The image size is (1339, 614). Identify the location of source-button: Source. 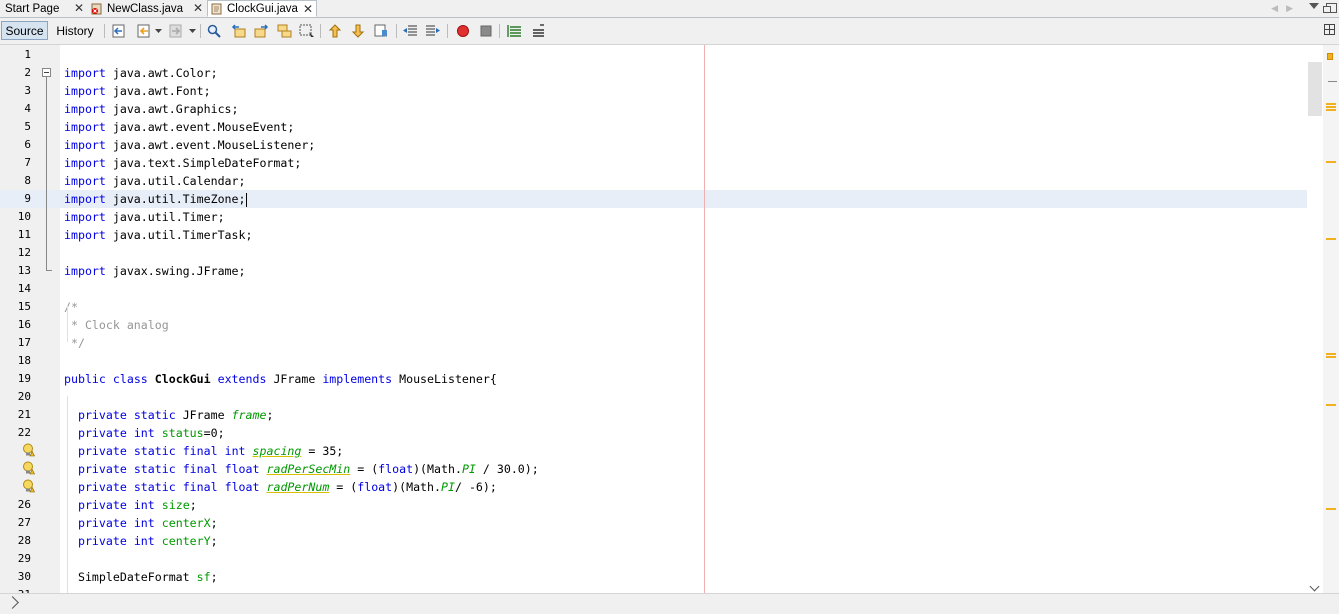
(24, 30).